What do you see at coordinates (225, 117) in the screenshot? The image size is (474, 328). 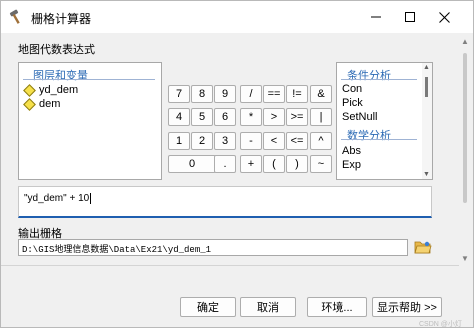 I see `key-6: 6` at bounding box center [225, 117].